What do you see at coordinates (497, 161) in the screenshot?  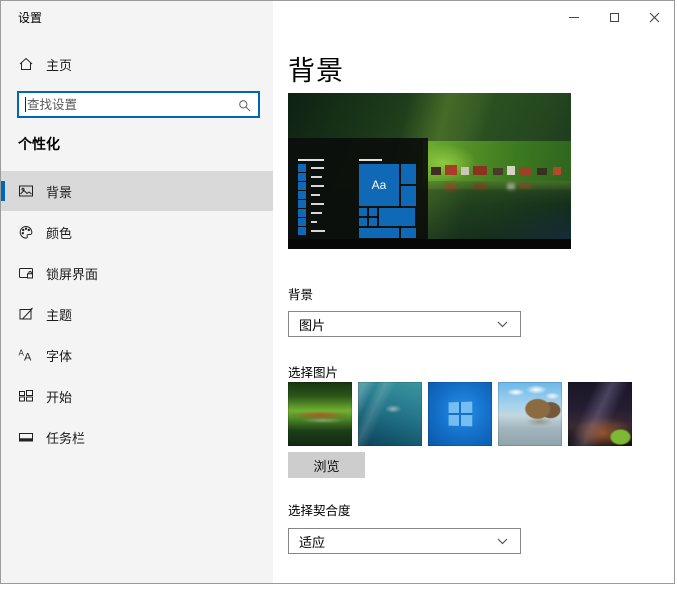 I see `village-houses` at bounding box center [497, 161].